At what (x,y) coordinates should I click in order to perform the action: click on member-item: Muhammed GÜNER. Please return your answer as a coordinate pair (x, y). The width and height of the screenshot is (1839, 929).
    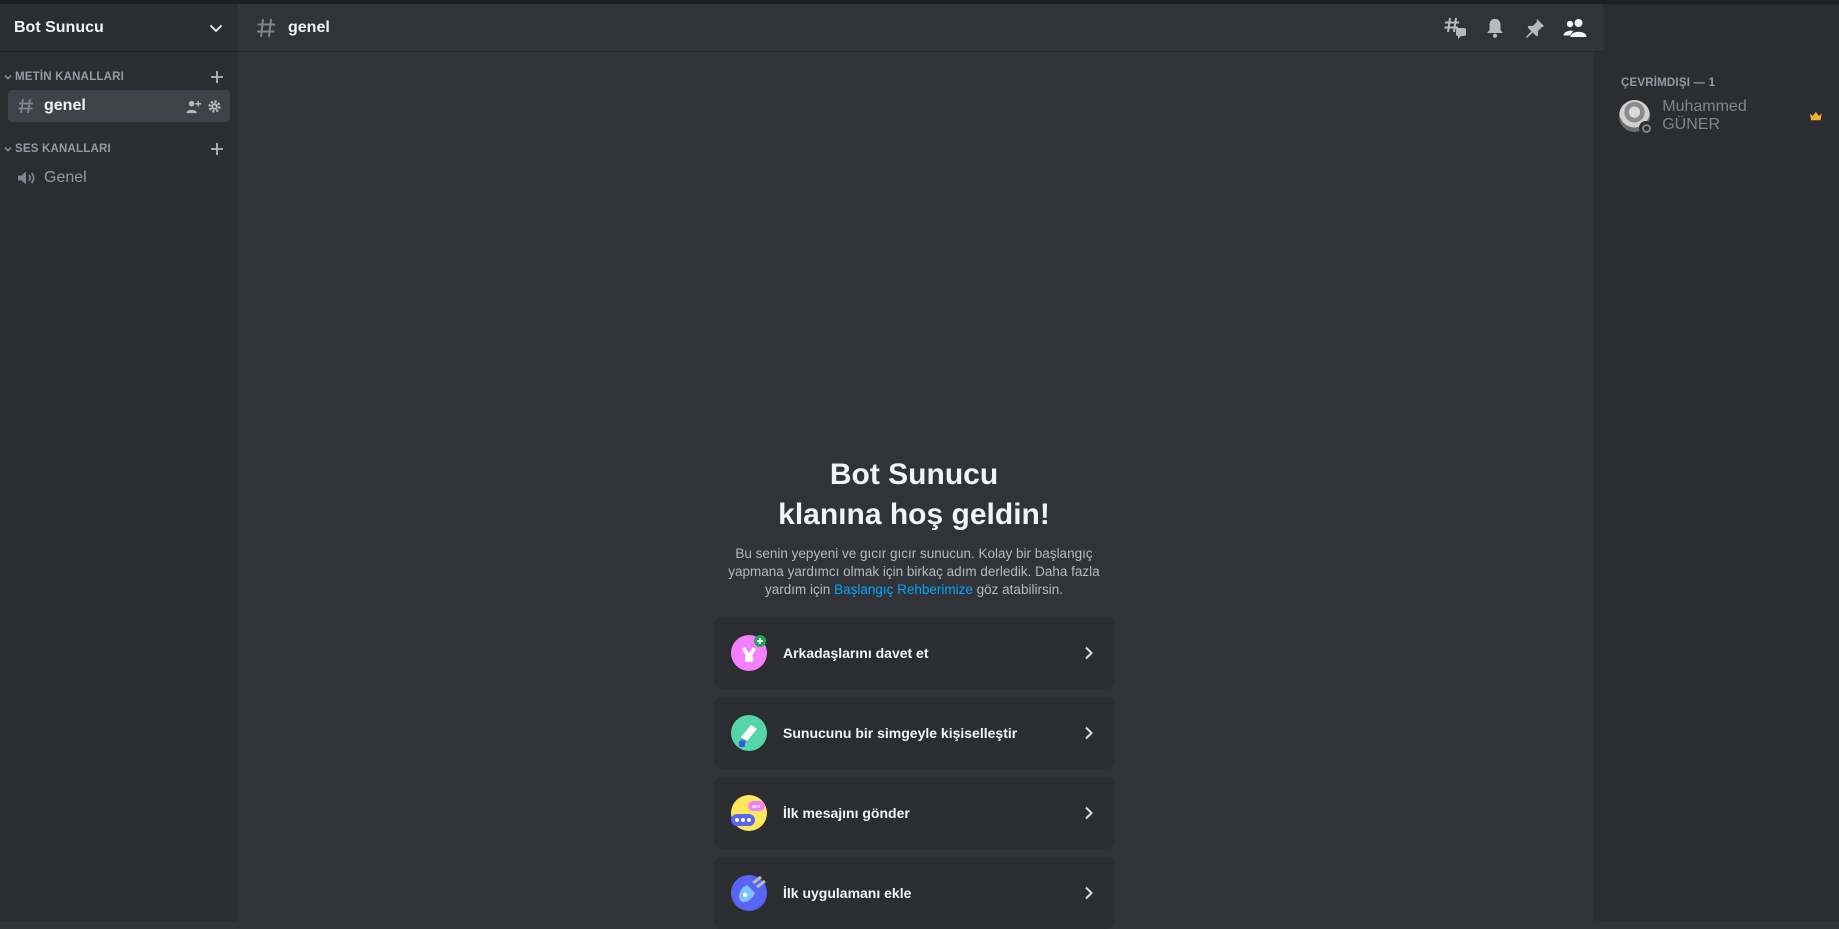
    Looking at the image, I should click on (1721, 116).